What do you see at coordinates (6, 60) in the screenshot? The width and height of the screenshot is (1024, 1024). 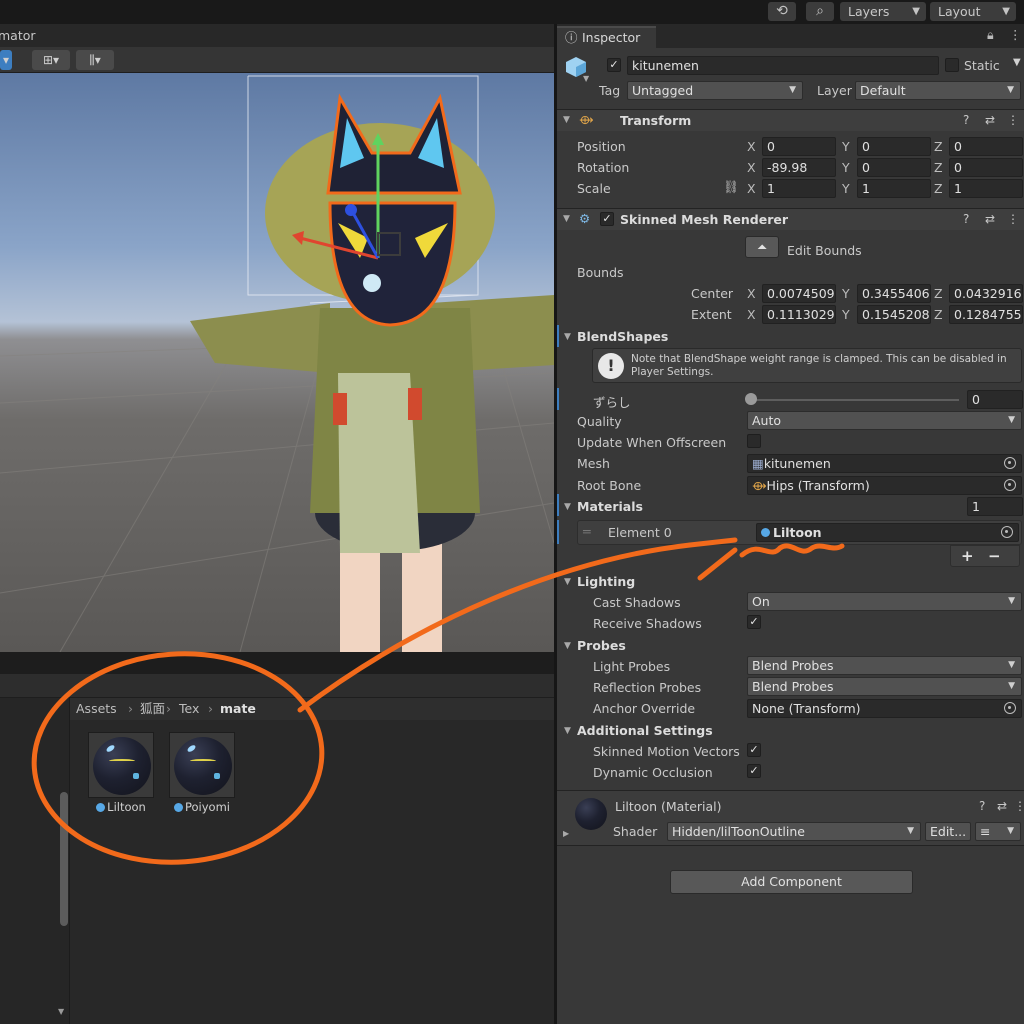 I see `scene-mode-button: ▾` at bounding box center [6, 60].